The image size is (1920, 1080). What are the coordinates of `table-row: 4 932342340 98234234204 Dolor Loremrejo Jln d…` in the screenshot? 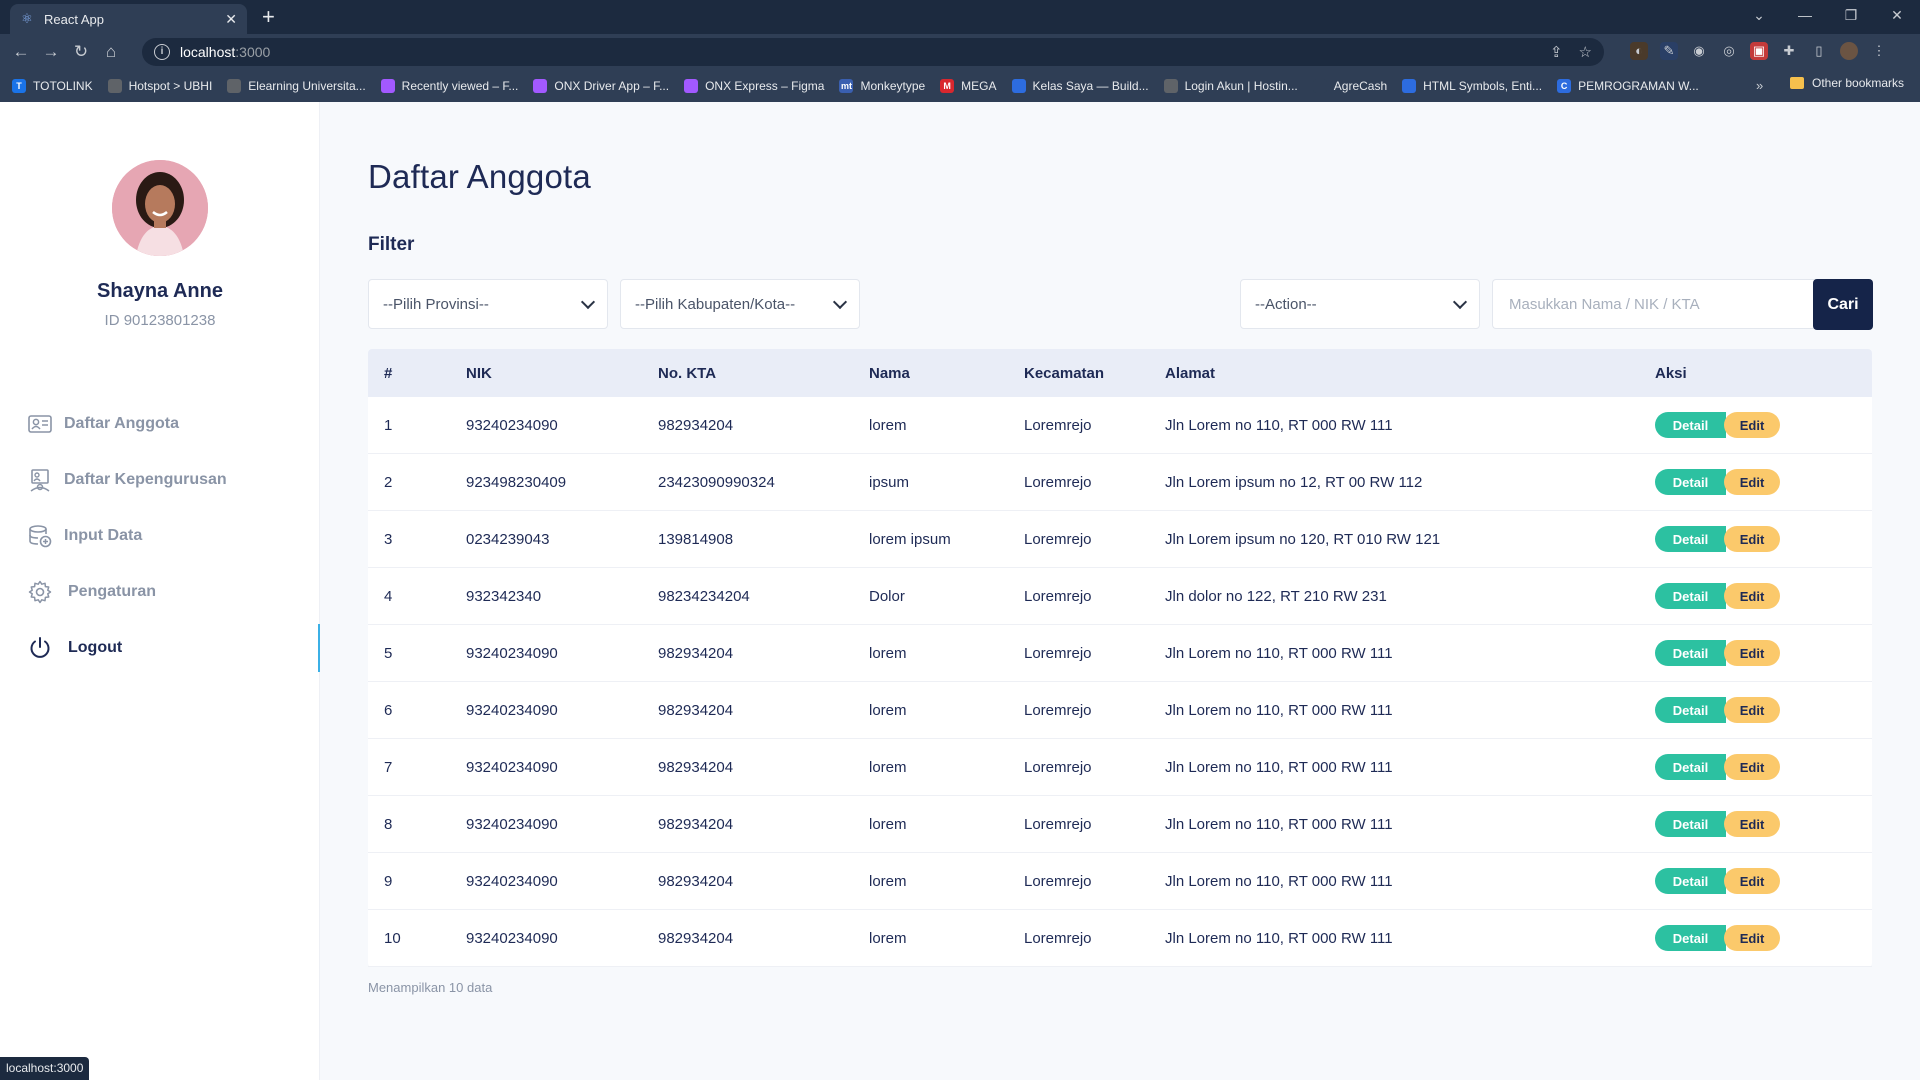 It's located at (1120, 596).